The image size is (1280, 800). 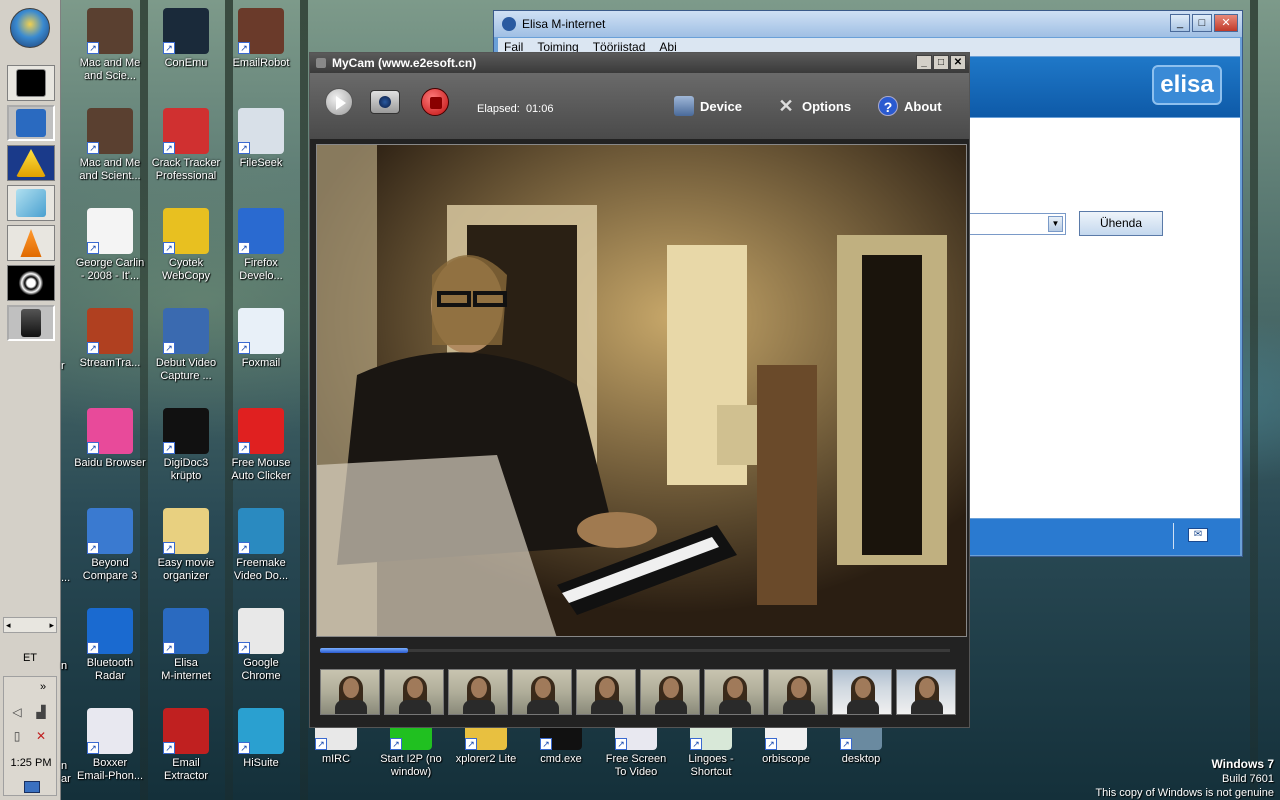 What do you see at coordinates (66, 779) in the screenshot?
I see `partial-icon-label: ar` at bounding box center [66, 779].